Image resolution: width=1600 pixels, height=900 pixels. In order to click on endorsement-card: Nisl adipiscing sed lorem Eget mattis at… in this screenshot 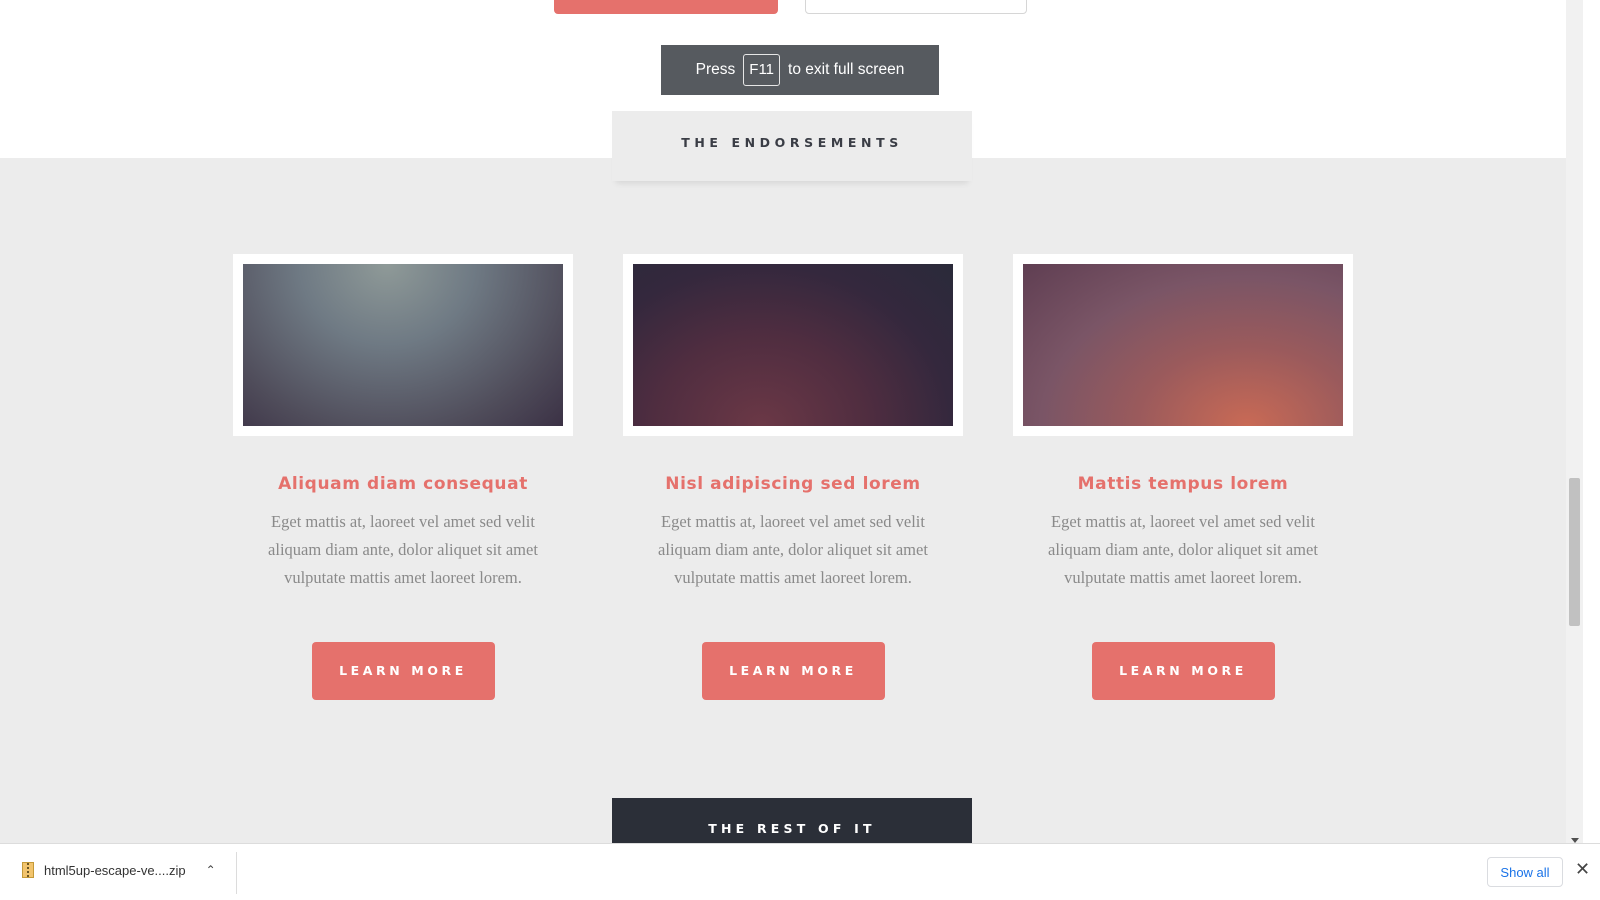, I will do `click(793, 477)`.